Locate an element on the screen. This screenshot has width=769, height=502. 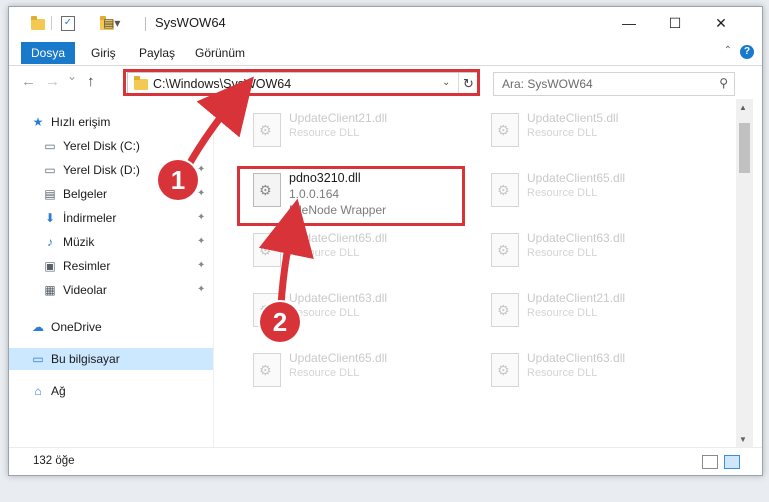
step-marker-2: 2 is located at coordinates (280, 322).